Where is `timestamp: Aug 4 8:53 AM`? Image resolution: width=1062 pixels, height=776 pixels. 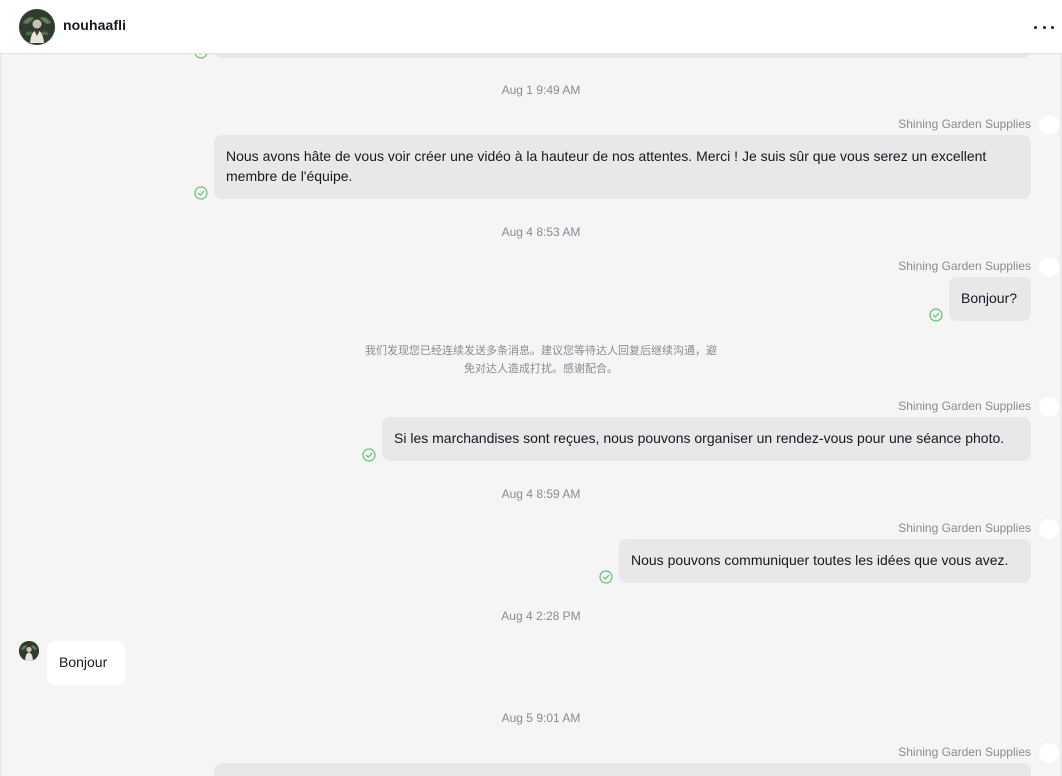 timestamp: Aug 4 8:53 AM is located at coordinates (541, 232).